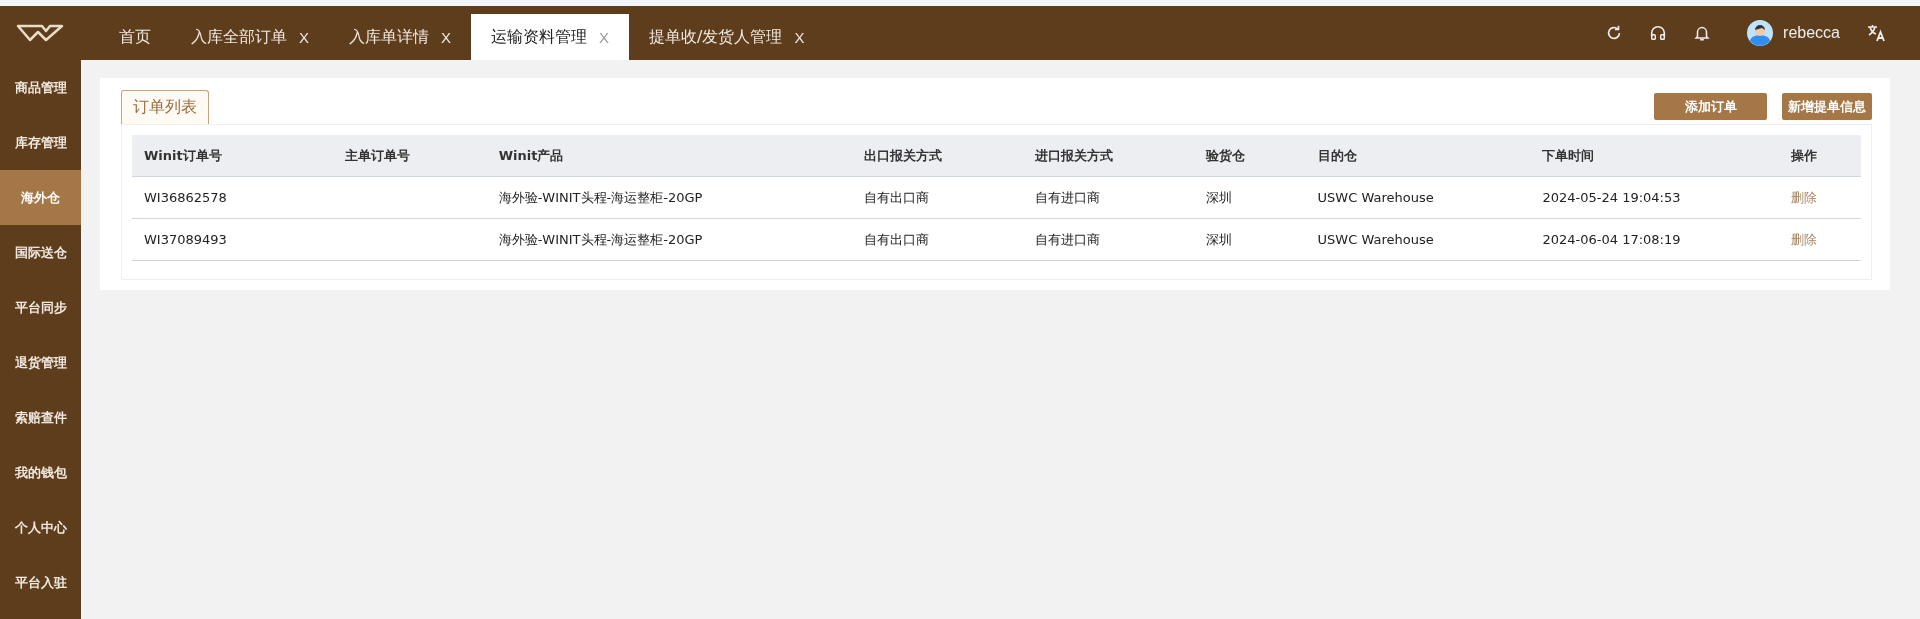  I want to click on column-header: 进口报关方式, so click(1073, 155).